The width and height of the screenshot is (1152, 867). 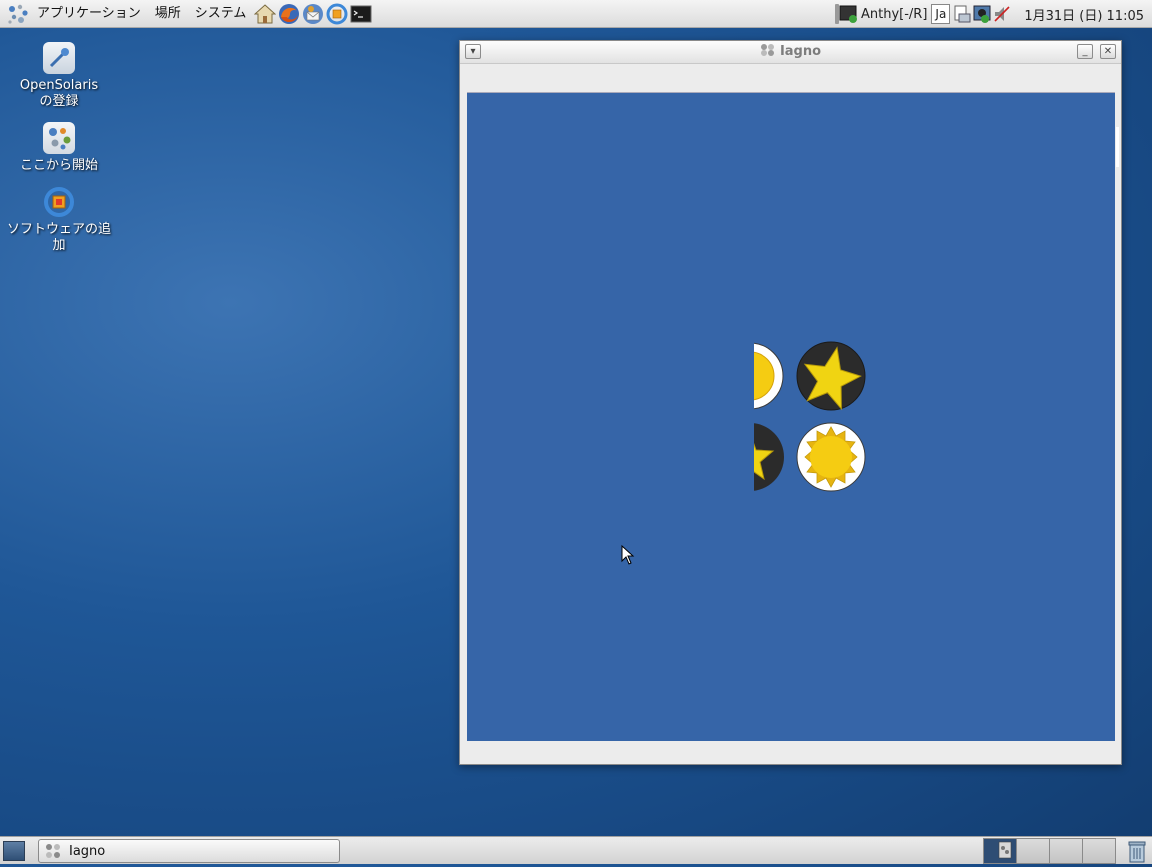 I want to click on taskbar-button-iagno: Iagno, so click(x=189, y=851).